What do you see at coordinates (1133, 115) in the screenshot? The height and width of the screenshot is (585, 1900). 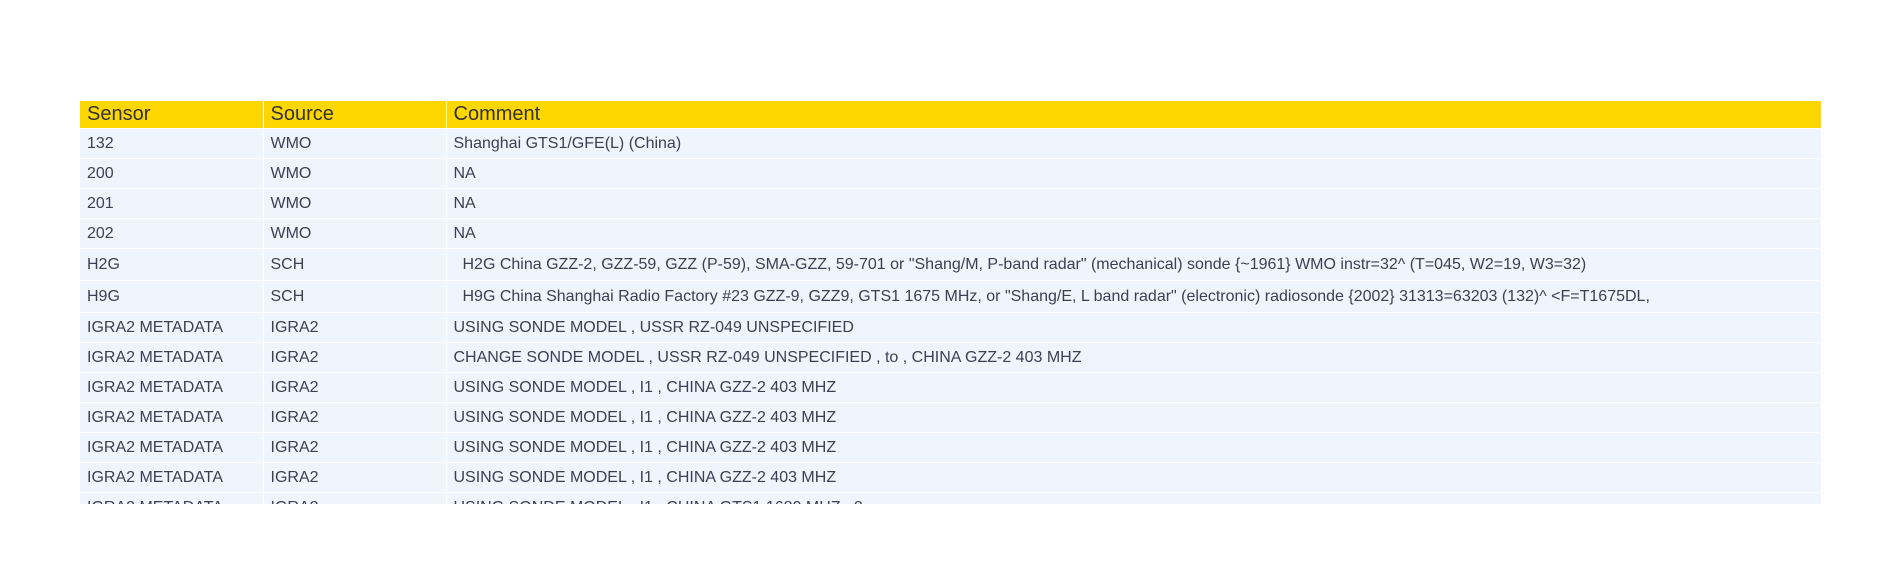 I see `column-header-comment: Comment` at bounding box center [1133, 115].